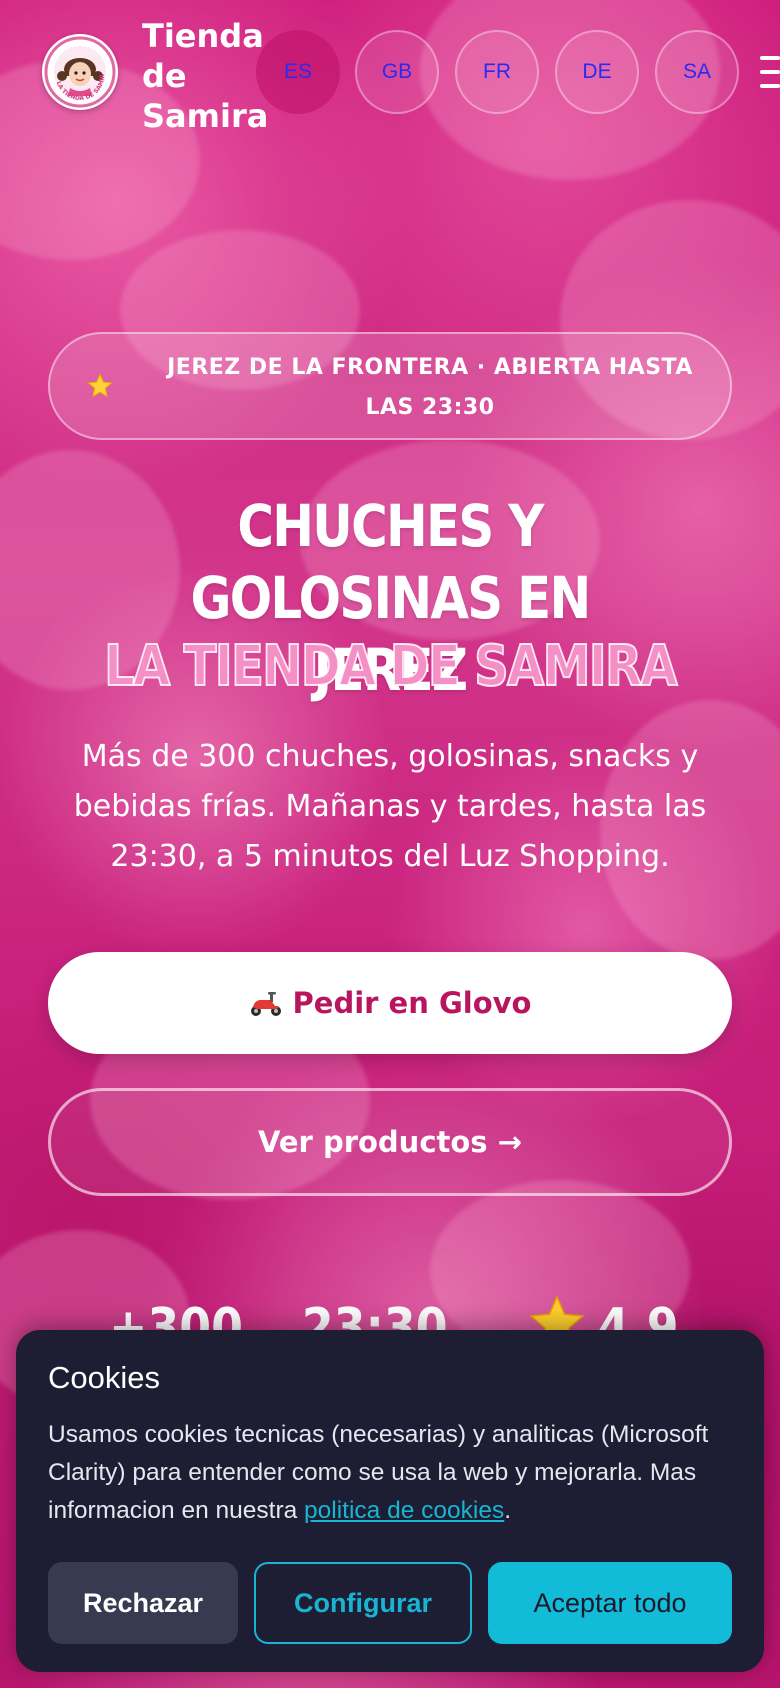 This screenshot has width=780, height=1688. Describe the element at coordinates (770, 72) in the screenshot. I see `hamburger-icon` at that location.